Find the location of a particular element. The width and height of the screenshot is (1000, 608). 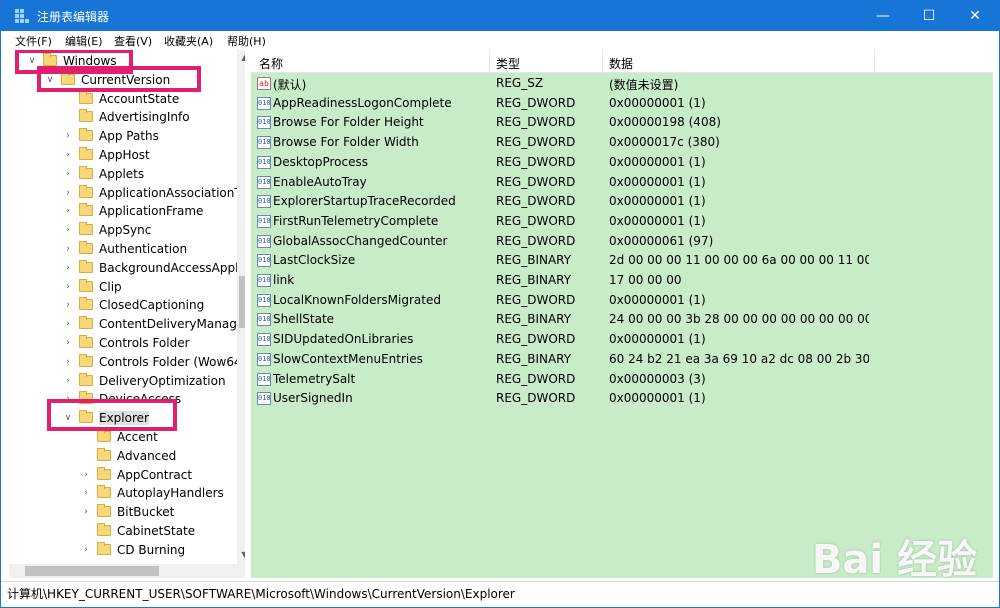

tree-hscroll-thumb is located at coordinates (92, 571).